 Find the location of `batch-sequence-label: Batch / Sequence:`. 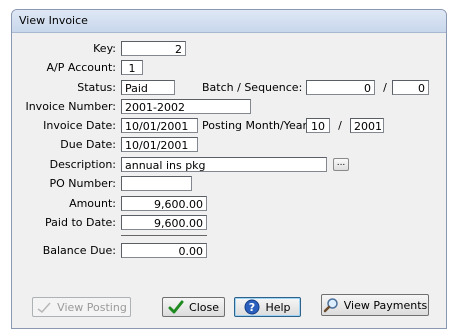

batch-sequence-label: Batch / Sequence: is located at coordinates (252, 87).